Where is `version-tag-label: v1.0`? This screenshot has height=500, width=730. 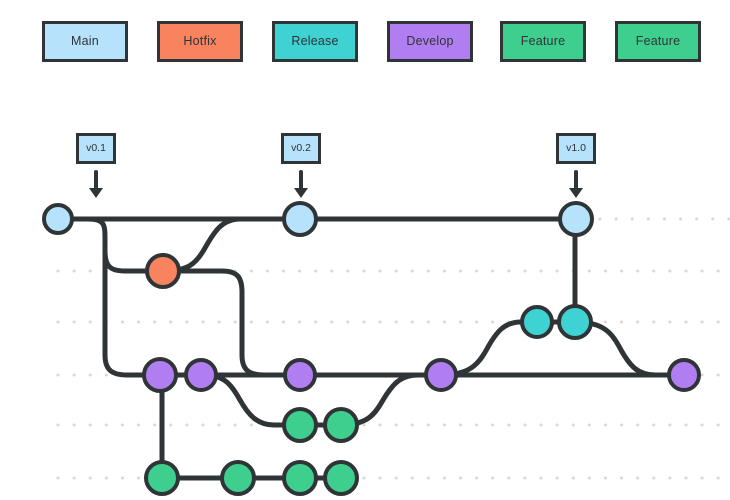 version-tag-label: v1.0 is located at coordinates (576, 148).